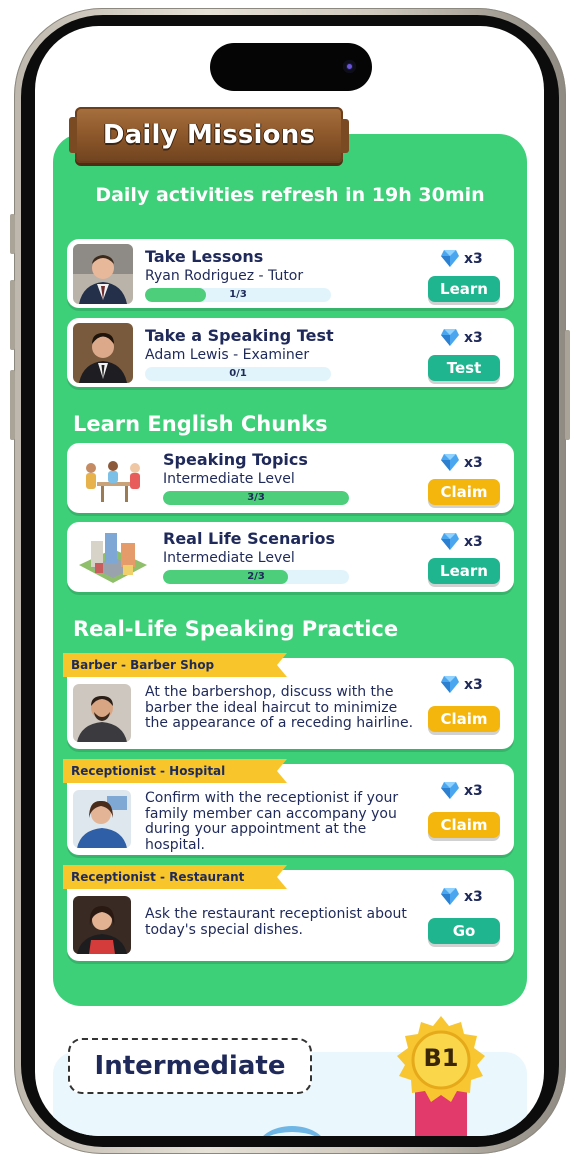 Image resolution: width=579 pixels, height=1162 pixels. What do you see at coordinates (224, 276) in the screenshot?
I see `mission-subtitle: Ryan Rodriguez - Tutor` at bounding box center [224, 276].